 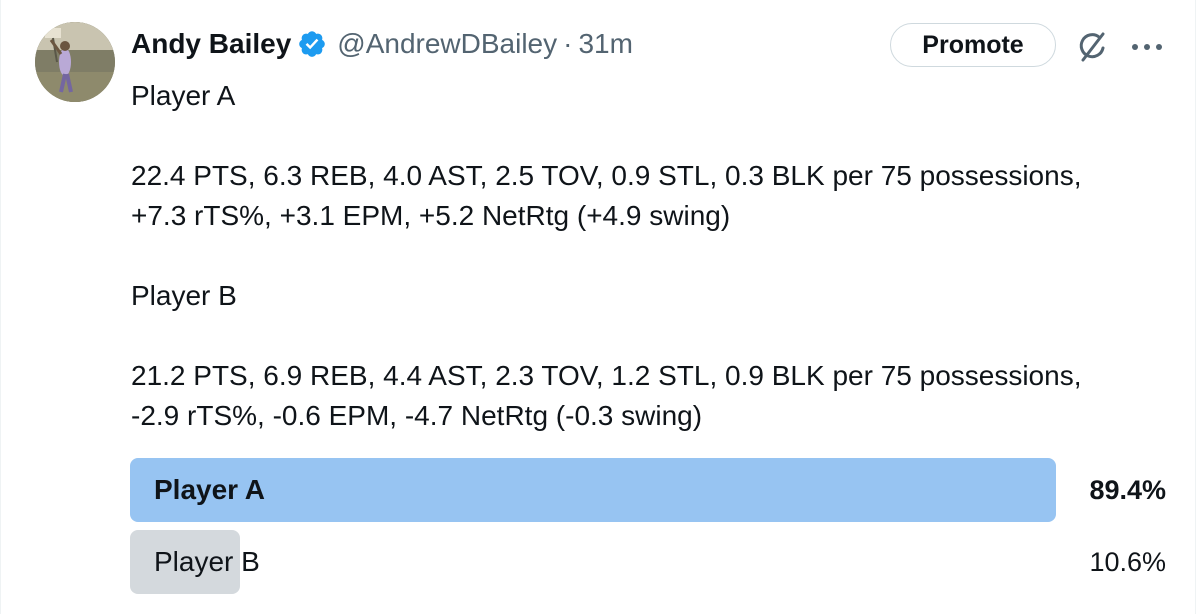 What do you see at coordinates (184, 295) in the screenshot?
I see `tweet-line: Player B` at bounding box center [184, 295].